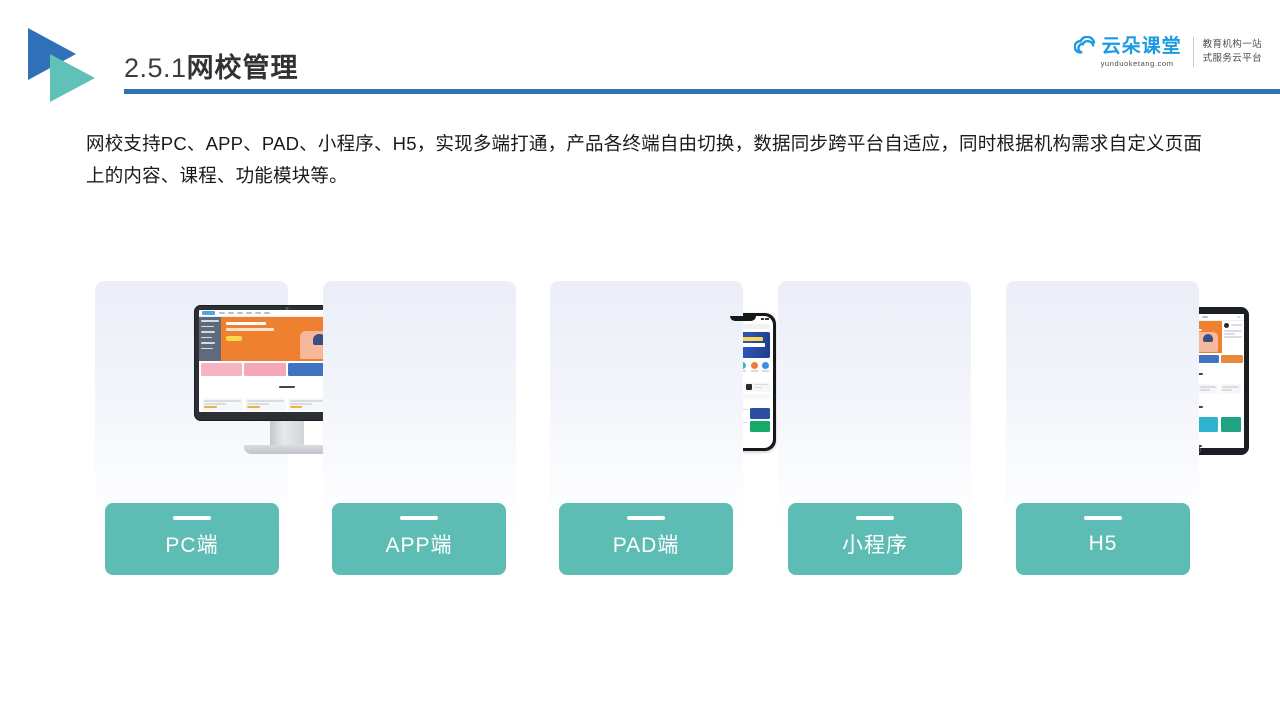  Describe the element at coordinates (1086, 46) in the screenshot. I see `cloud-icon` at that location.